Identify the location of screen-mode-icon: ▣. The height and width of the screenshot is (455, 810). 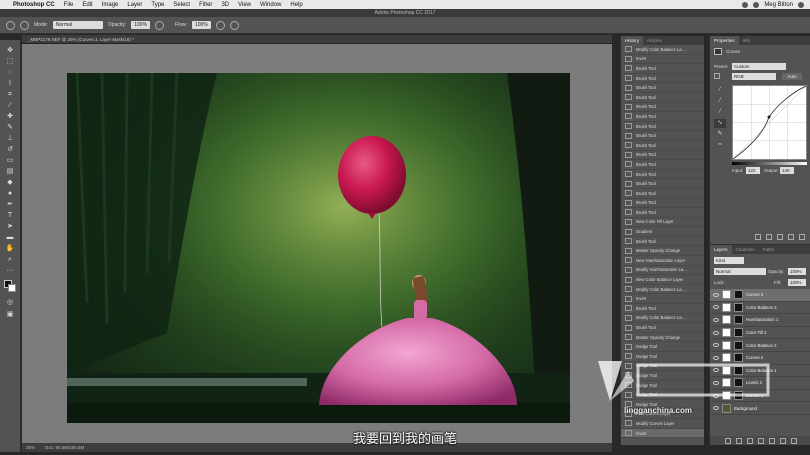
(10, 314).